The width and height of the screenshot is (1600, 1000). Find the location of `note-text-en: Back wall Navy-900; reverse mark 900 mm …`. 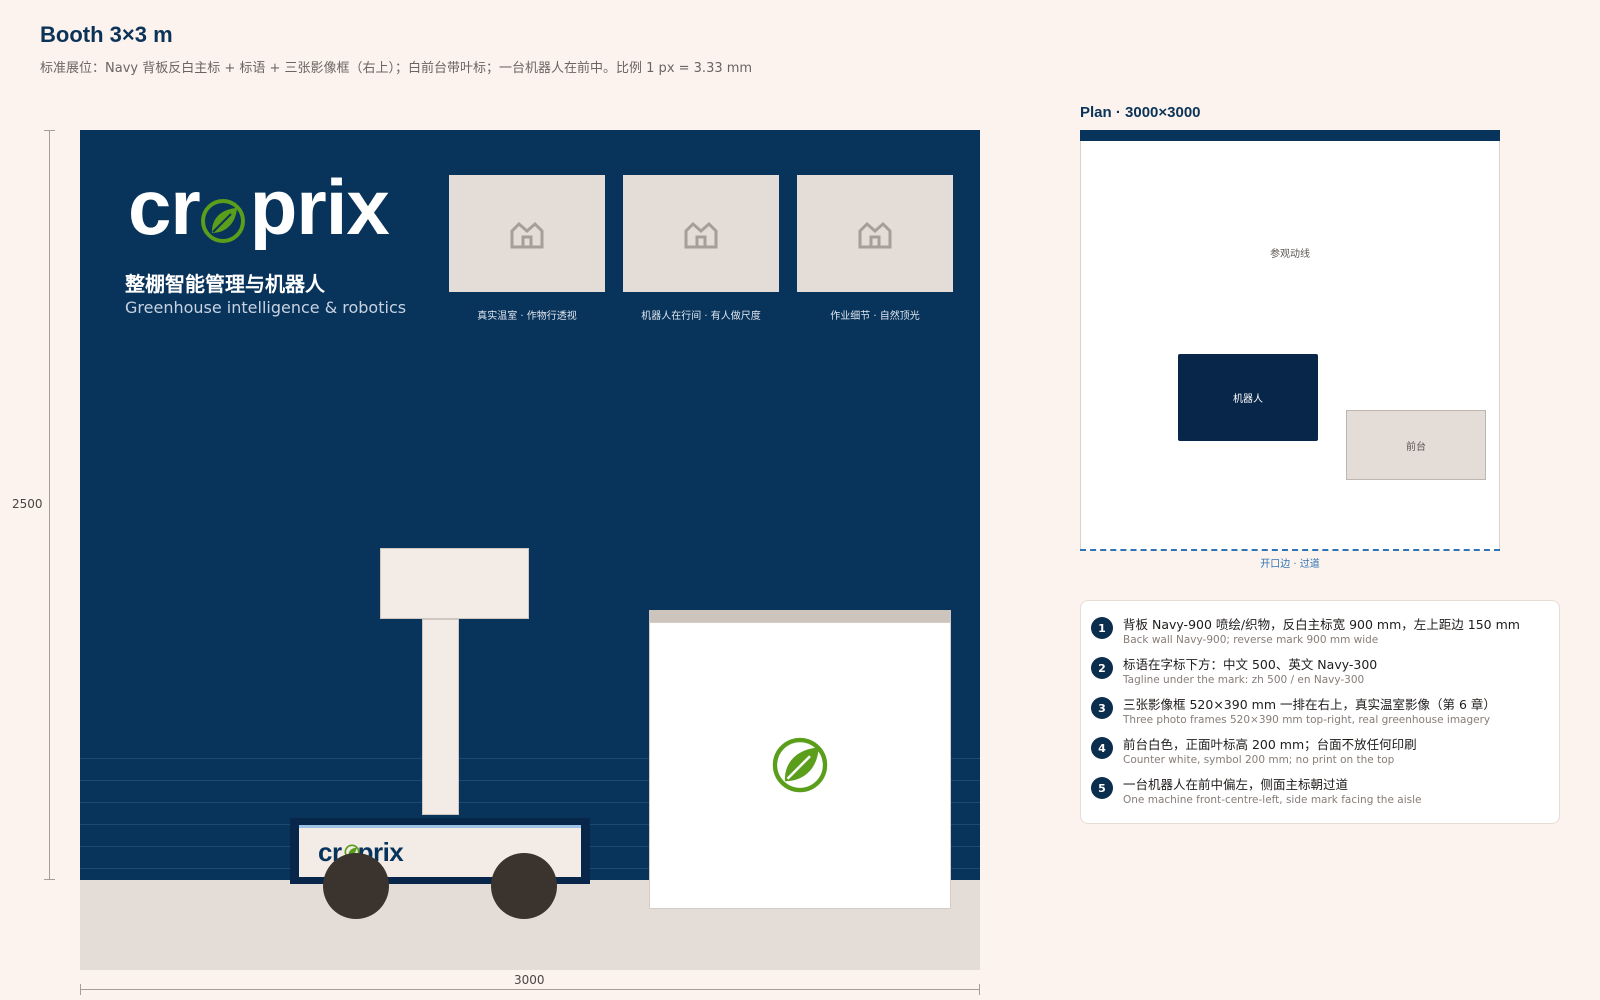

note-text-en: Back wall Navy-900; reverse mark 900 mm … is located at coordinates (1251, 640).